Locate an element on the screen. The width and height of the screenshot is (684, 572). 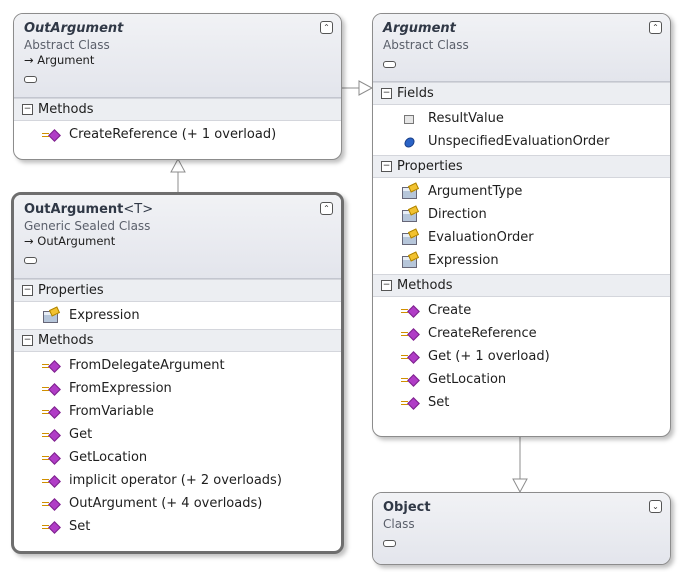
class-kind: Generic Sealed Class is located at coordinates (87, 226).